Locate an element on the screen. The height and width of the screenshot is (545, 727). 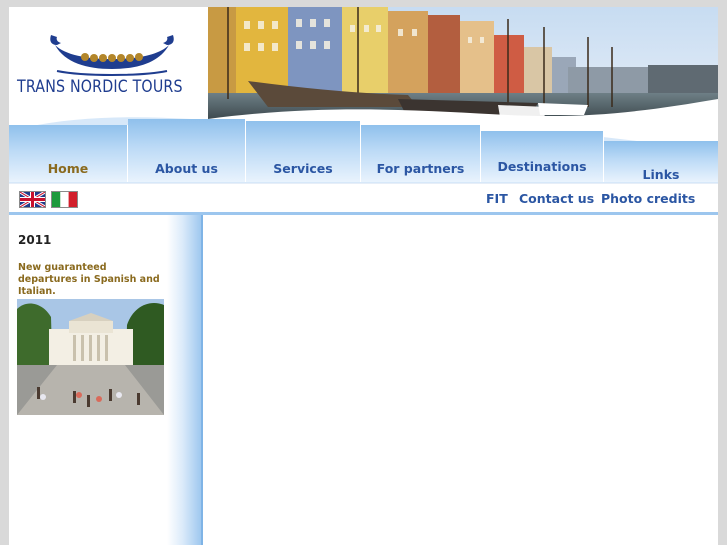
logo: TRANS NORDIC TOURS is located at coordinates (108, 63).